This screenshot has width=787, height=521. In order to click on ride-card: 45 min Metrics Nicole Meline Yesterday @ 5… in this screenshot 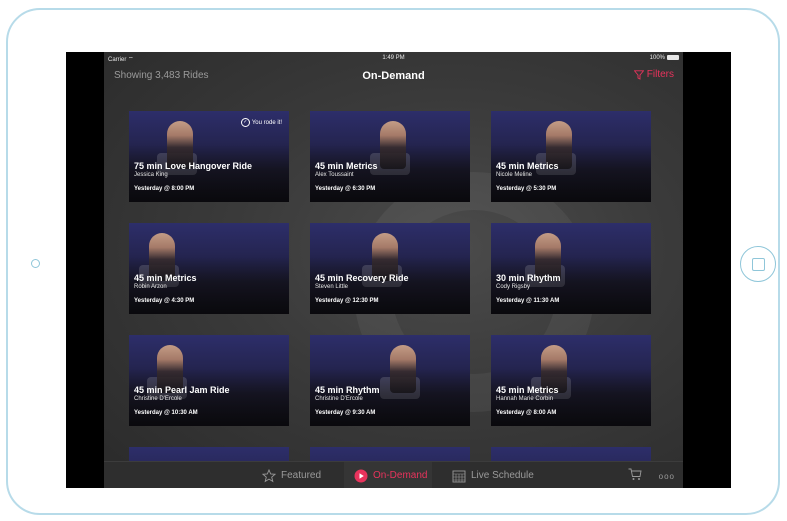, I will do `click(571, 156)`.